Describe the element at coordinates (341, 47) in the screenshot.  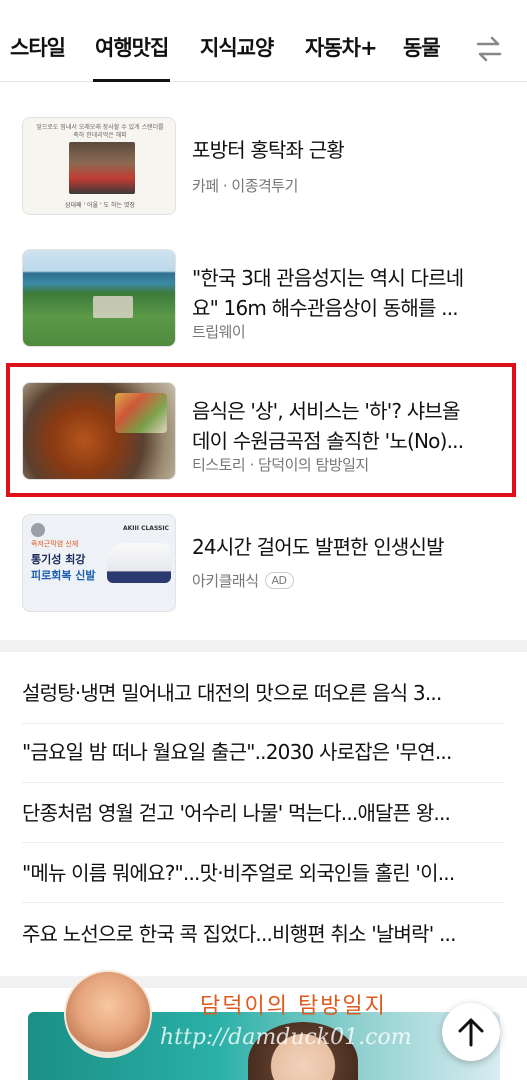
I see `tab-cars: 자동차+` at that location.